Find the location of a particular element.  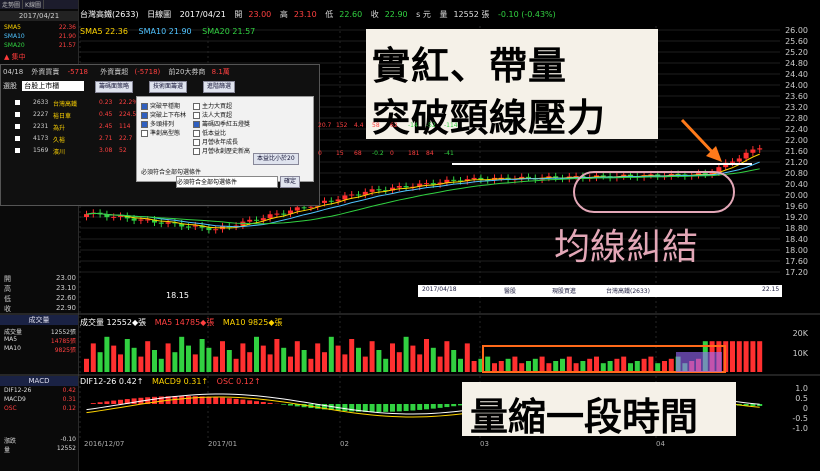

price-axis-tick: 17.20 is located at coordinates (796, 272).